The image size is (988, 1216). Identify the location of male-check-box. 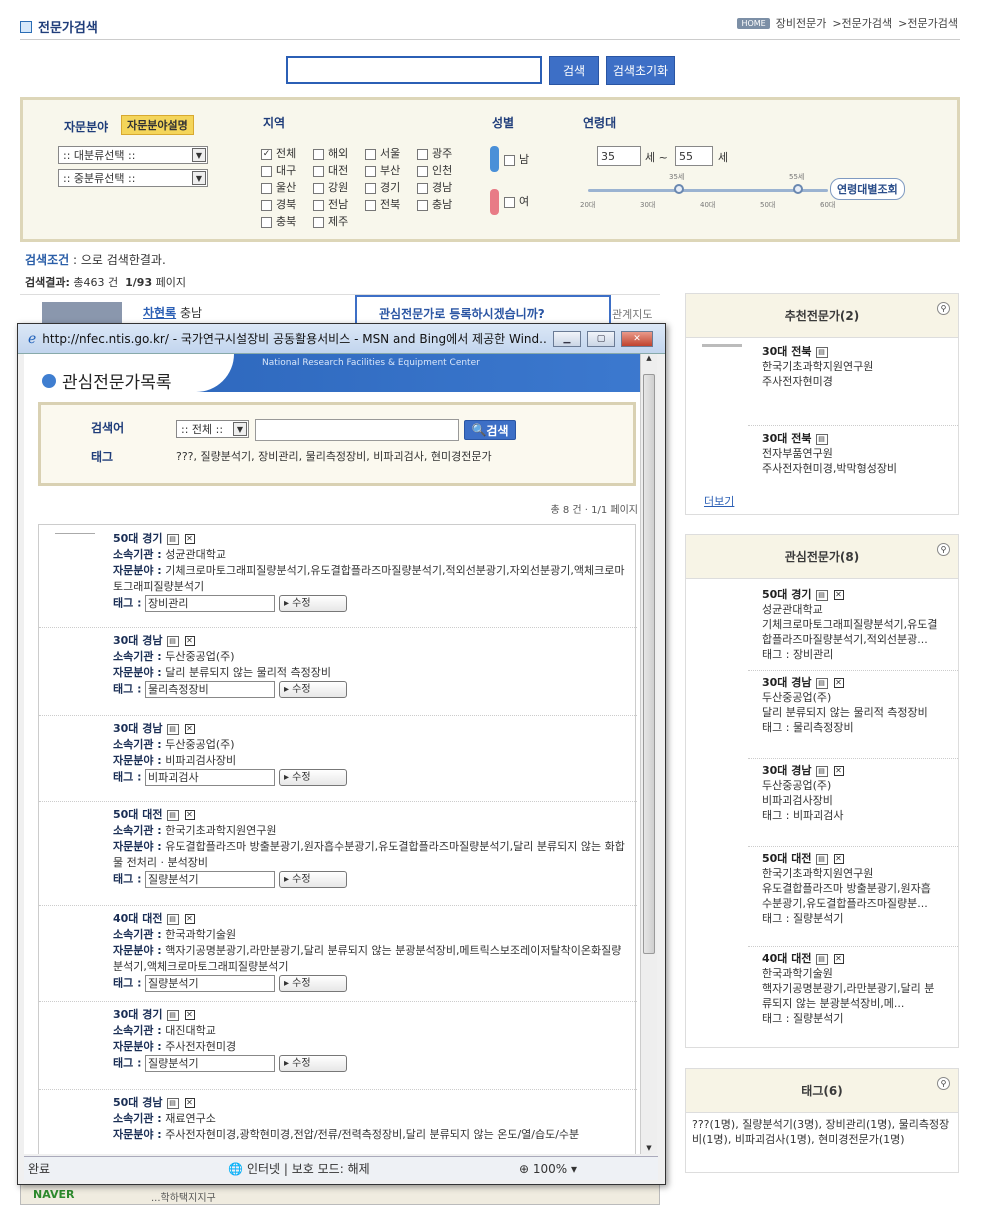
(509, 160).